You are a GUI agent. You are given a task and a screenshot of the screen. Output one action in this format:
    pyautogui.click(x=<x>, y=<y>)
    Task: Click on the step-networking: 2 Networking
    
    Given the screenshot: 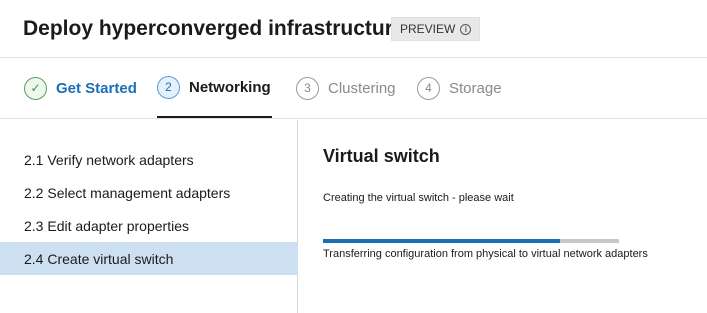 What is the action you would take?
    pyautogui.click(x=214, y=88)
    